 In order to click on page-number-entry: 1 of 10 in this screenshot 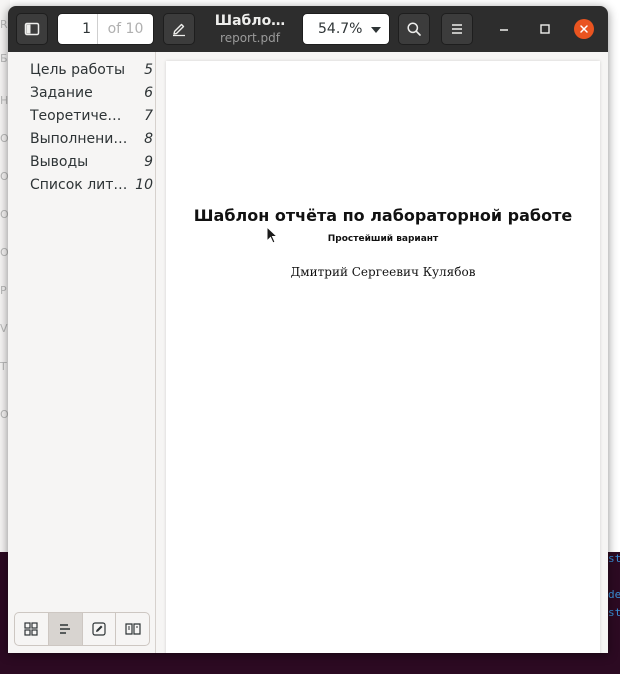, I will do `click(105, 29)`.